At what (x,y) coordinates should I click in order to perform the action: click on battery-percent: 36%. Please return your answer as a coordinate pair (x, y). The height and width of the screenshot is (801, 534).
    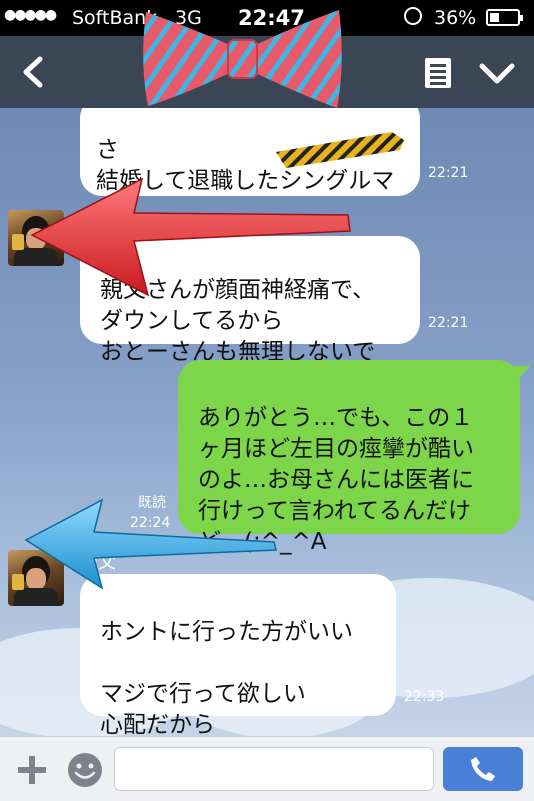
    Looking at the image, I should click on (455, 18).